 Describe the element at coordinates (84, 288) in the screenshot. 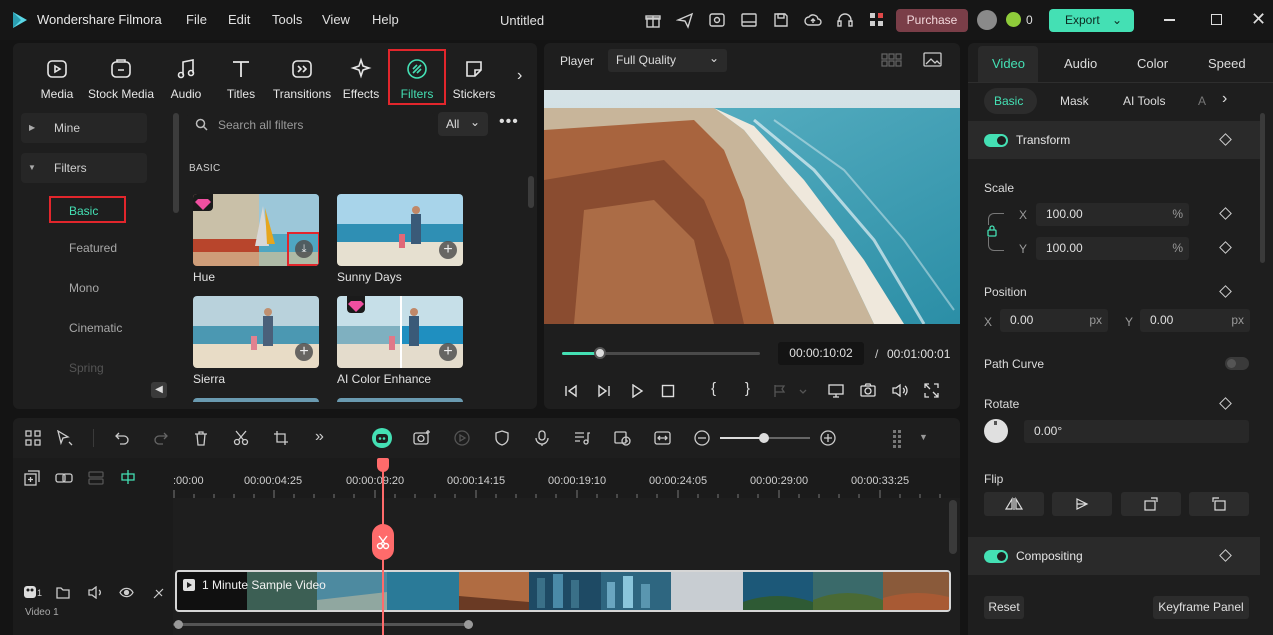

I see `sidebar-sub-mono: Mono` at that location.